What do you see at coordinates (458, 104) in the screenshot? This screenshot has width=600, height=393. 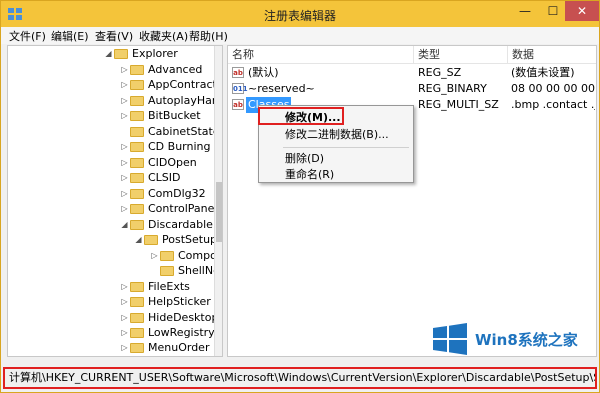 I see `value-type: REG_MULTI_SZ` at bounding box center [458, 104].